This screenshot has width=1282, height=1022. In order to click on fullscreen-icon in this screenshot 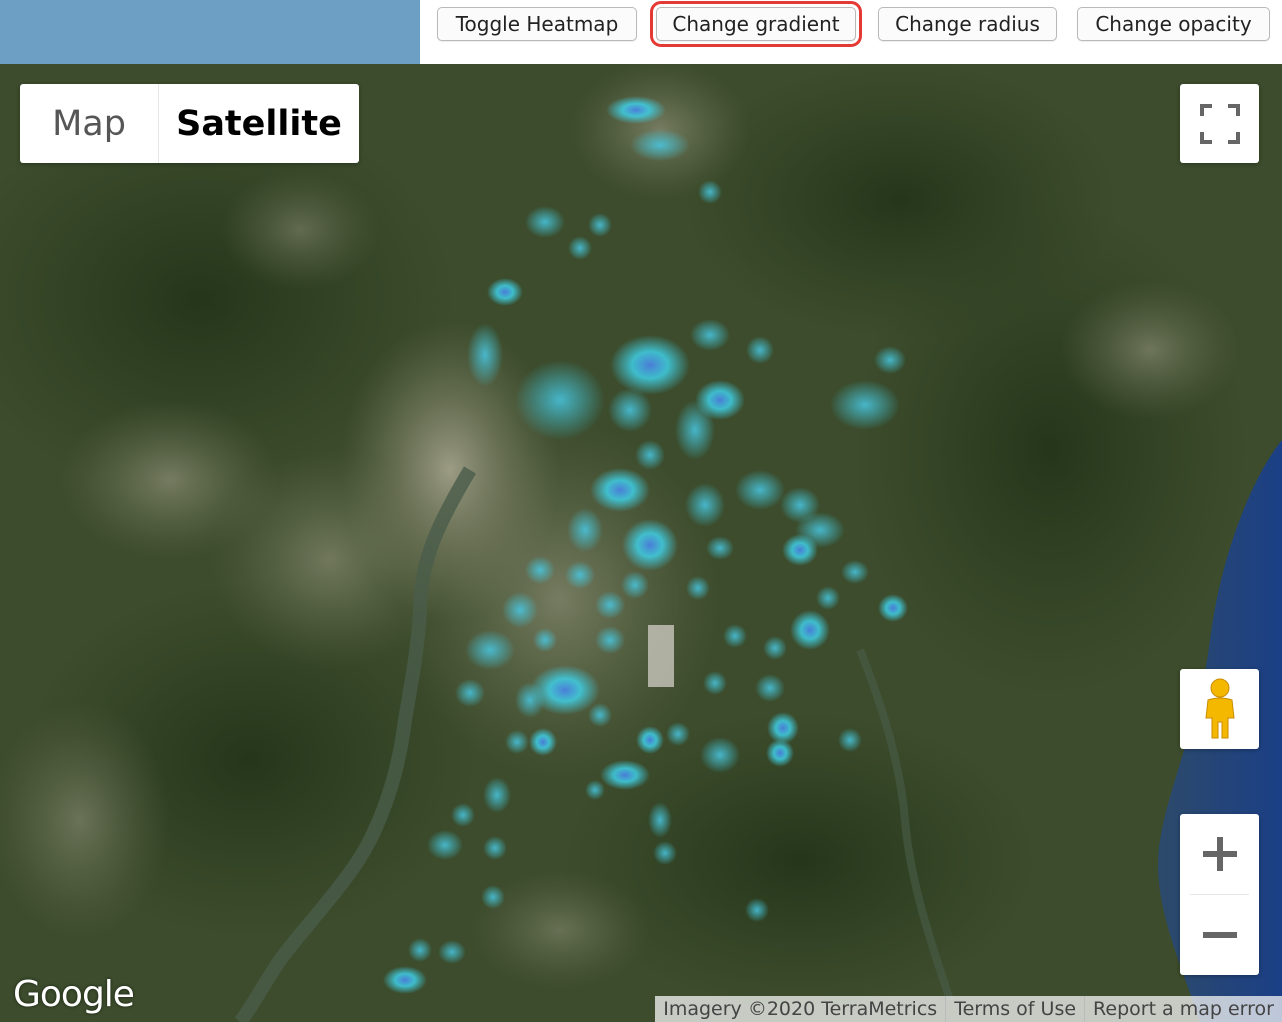, I will do `click(1219, 123)`.